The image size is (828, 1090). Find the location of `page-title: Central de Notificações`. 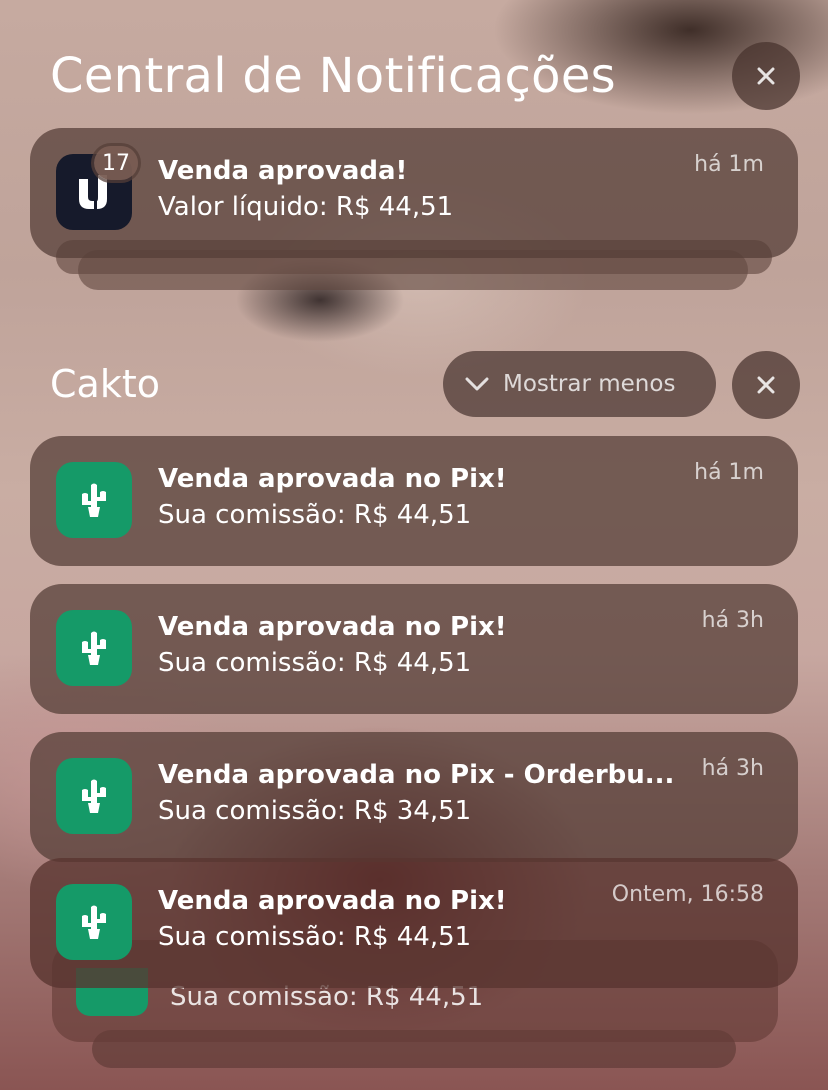

page-title: Central de Notificações is located at coordinates (333, 76).